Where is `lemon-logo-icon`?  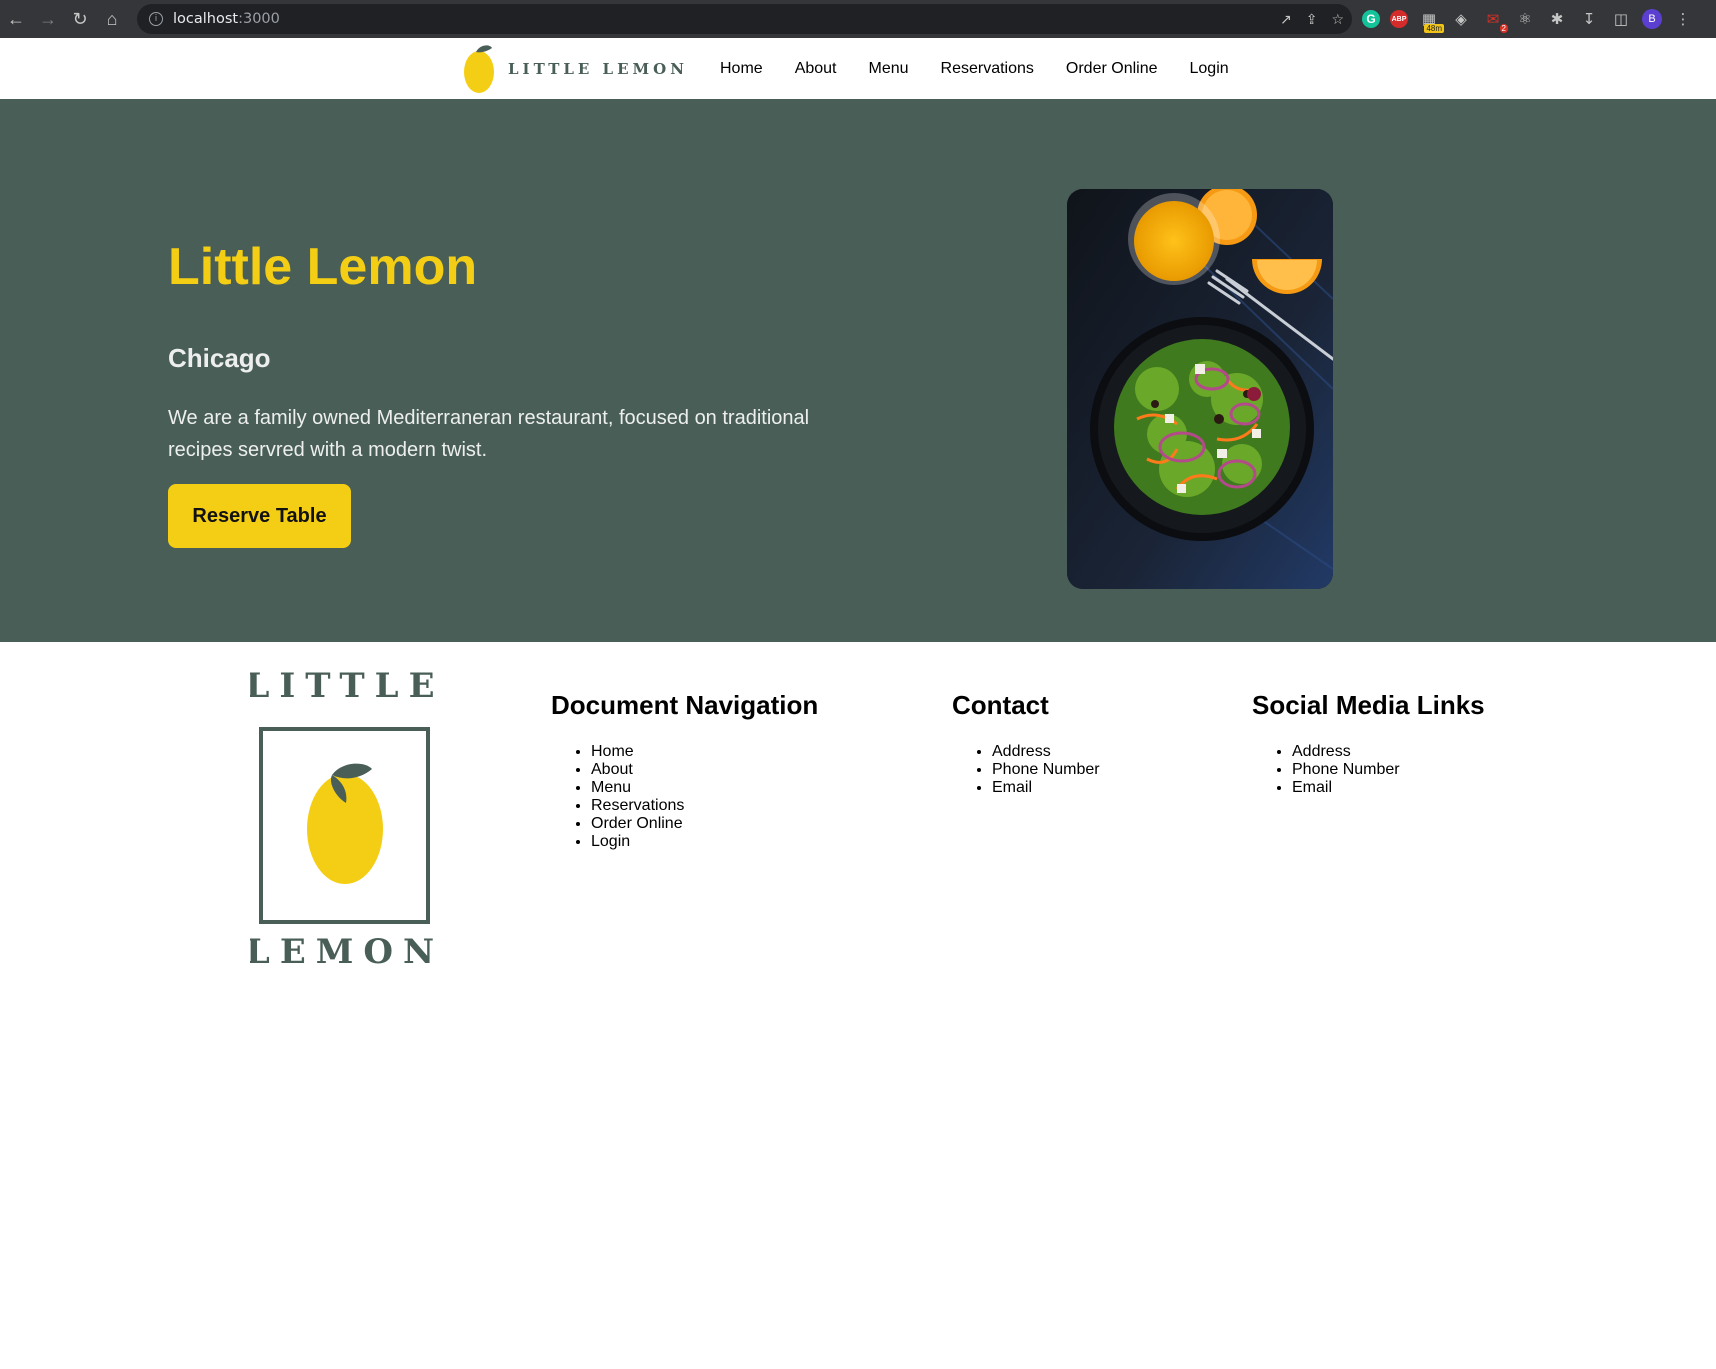
lemon-logo-icon is located at coordinates (479, 69).